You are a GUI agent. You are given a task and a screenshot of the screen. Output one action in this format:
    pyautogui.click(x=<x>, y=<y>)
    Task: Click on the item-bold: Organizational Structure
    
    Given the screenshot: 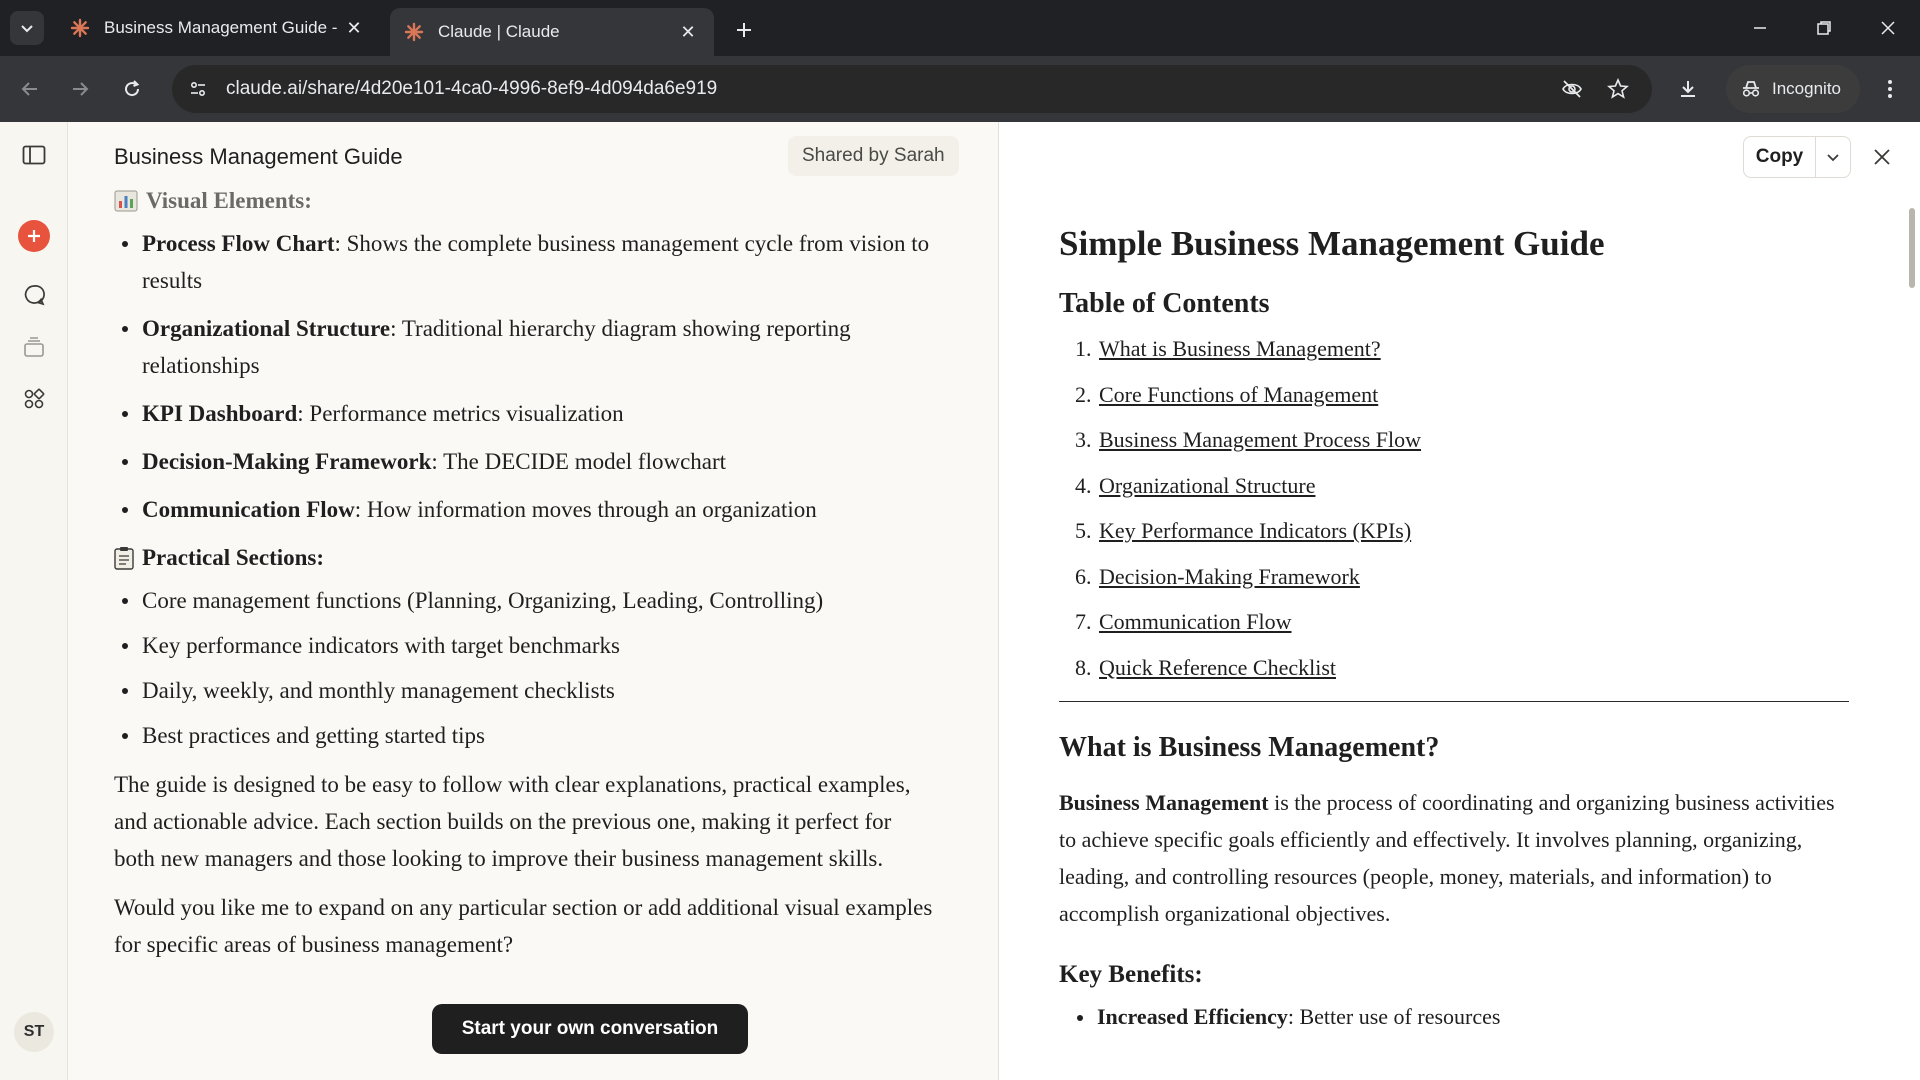 What is the action you would take?
    pyautogui.click(x=266, y=328)
    